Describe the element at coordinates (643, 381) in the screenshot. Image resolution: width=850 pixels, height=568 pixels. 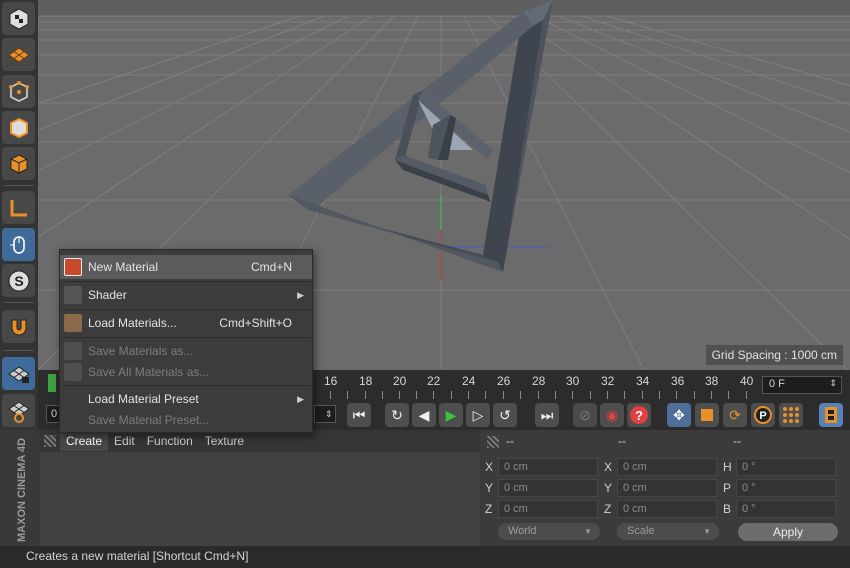
I see `timeline-tick: 34` at that location.